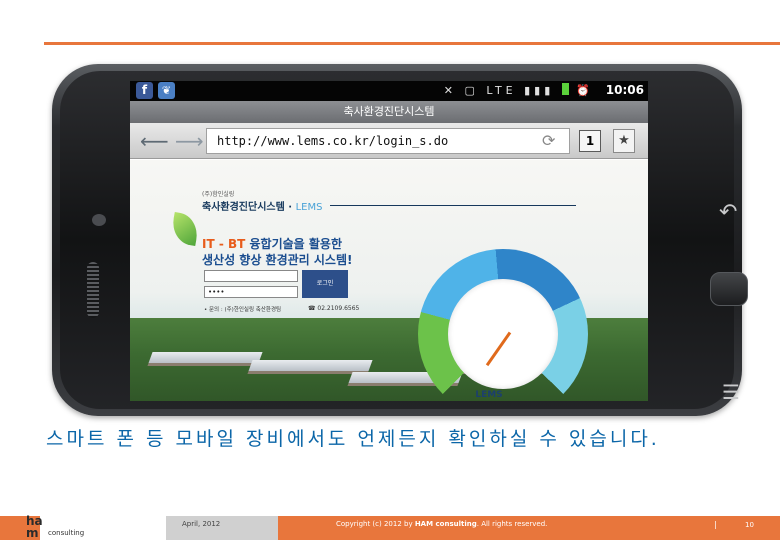  I want to click on tabs-button: 1, so click(590, 141).